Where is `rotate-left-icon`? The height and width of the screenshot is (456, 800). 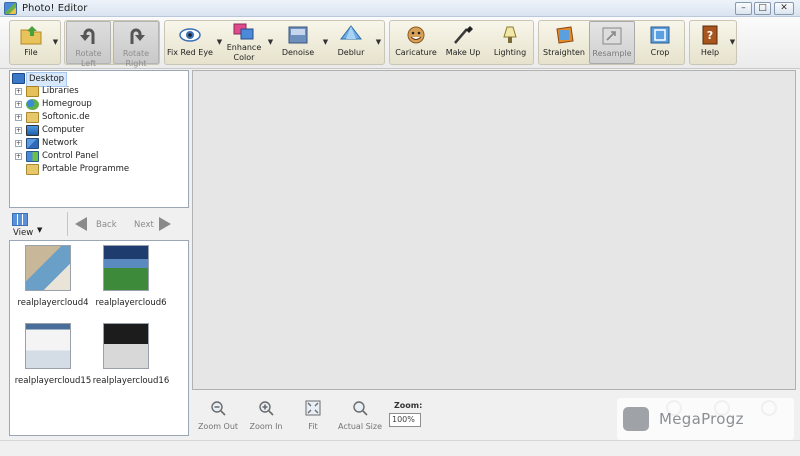 rotate-left-icon is located at coordinates (86, 36).